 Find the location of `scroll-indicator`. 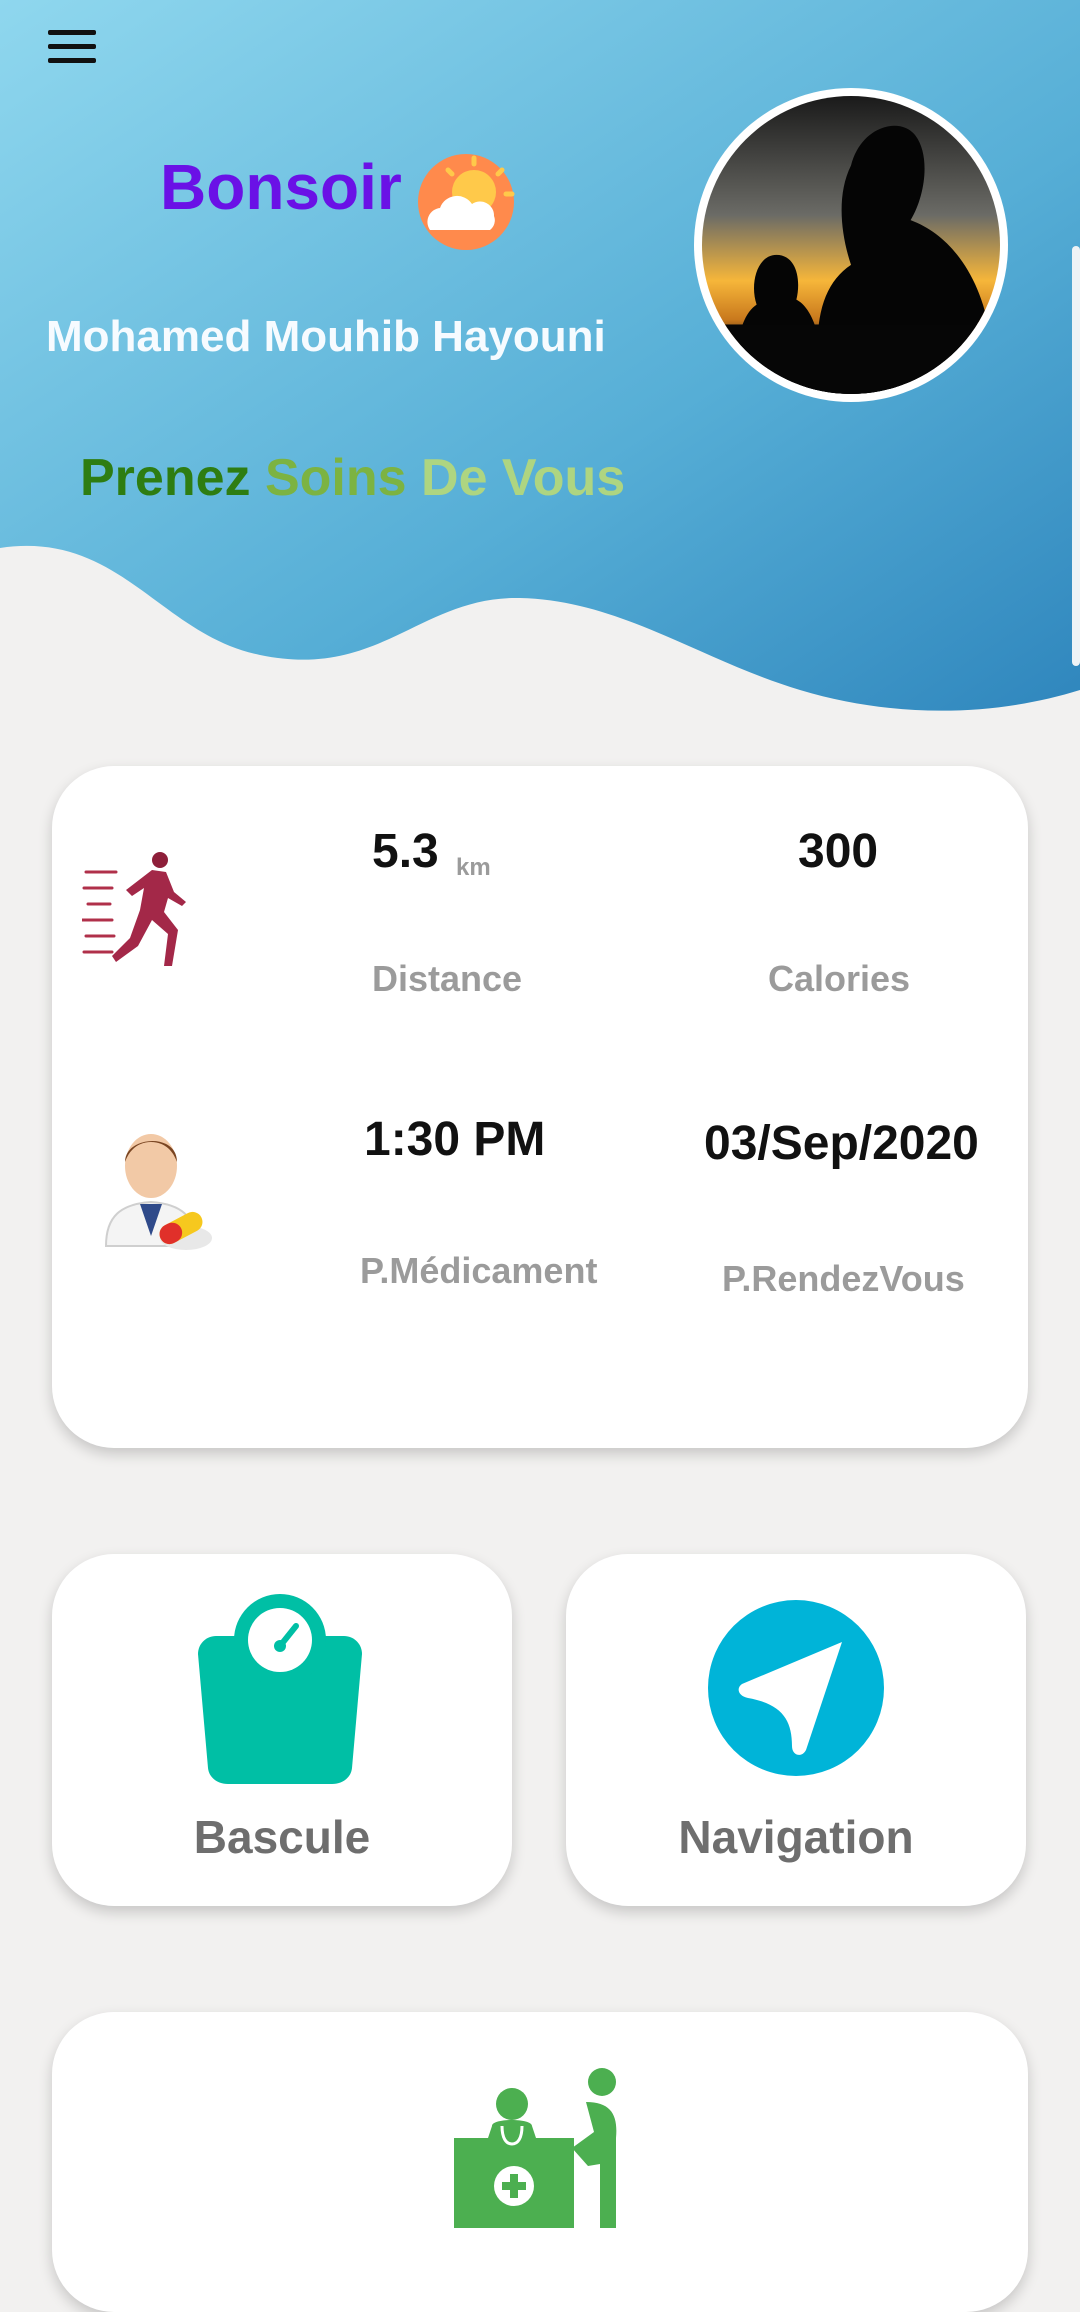

scroll-indicator is located at coordinates (1076, 456).